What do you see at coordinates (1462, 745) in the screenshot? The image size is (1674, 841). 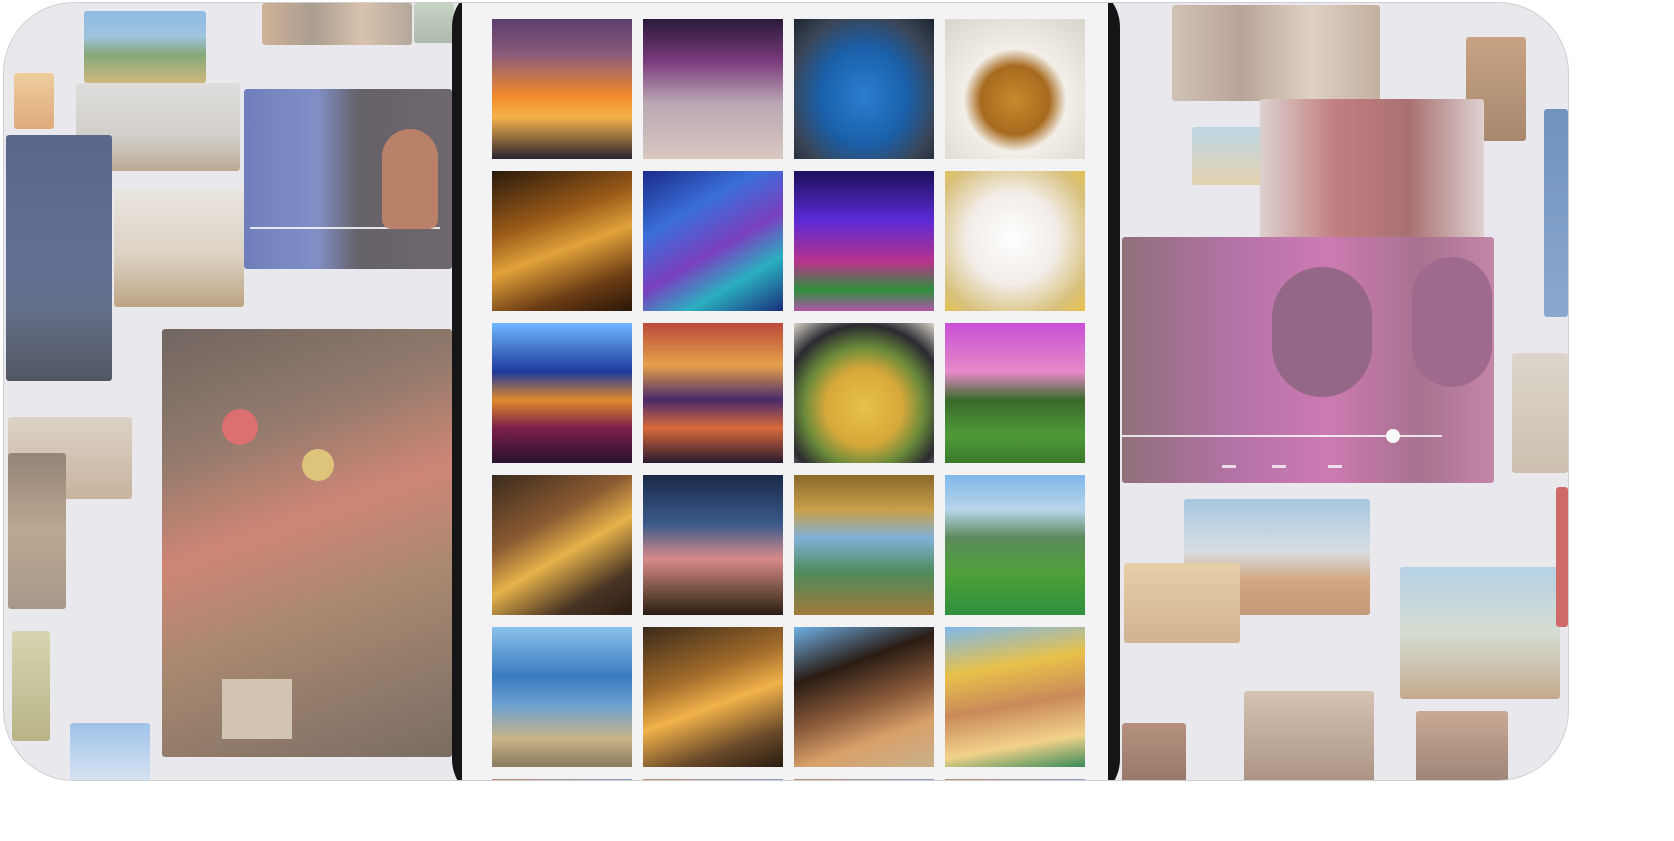 I see `bg-photo-bottom-c` at bounding box center [1462, 745].